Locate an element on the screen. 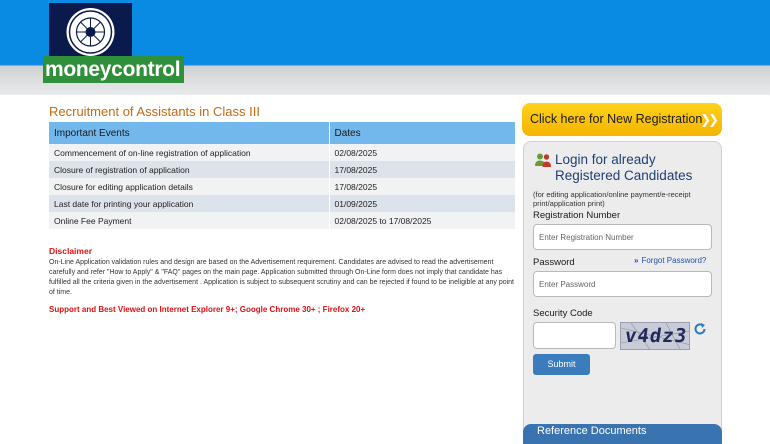  date-cell: 01/09/2025 is located at coordinates (422, 203).